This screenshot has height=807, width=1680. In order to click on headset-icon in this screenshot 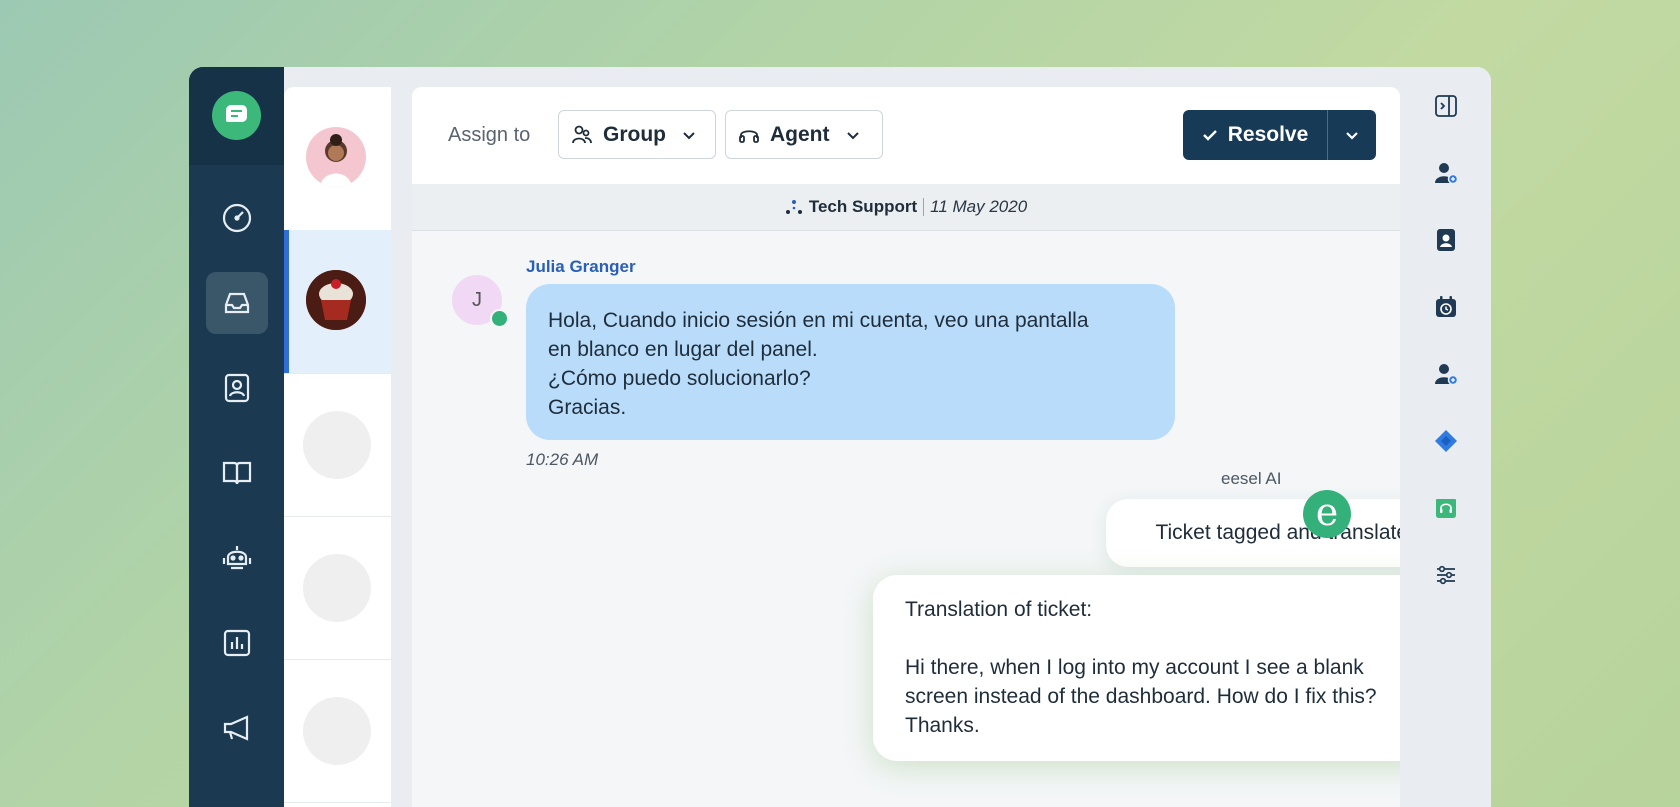, I will do `click(749, 136)`.